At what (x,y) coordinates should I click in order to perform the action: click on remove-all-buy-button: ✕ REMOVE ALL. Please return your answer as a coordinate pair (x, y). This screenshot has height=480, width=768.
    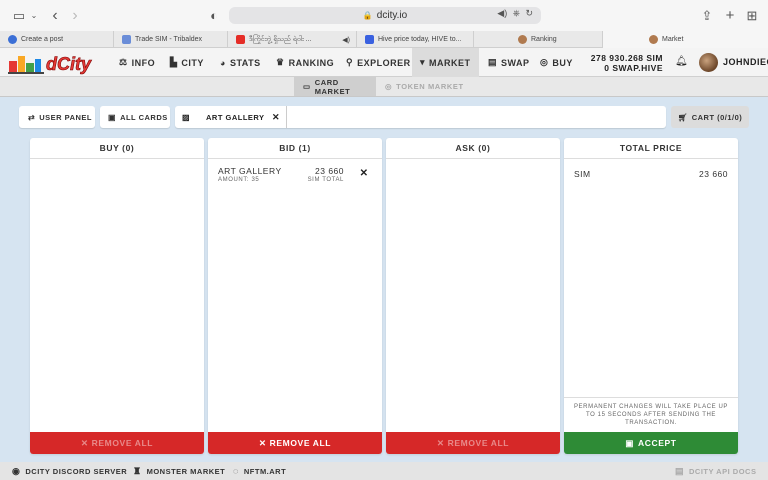
    Looking at the image, I should click on (117, 443).